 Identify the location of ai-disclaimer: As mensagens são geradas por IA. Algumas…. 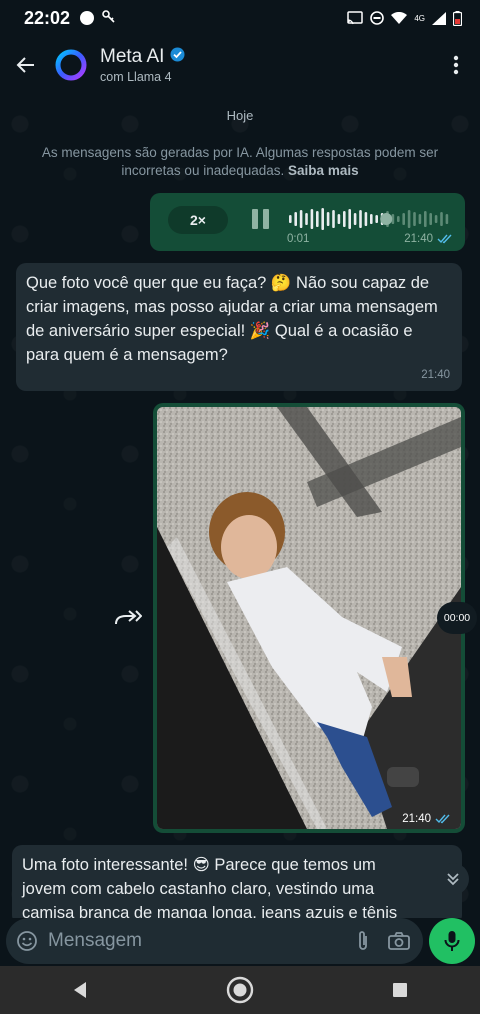
(240, 162).